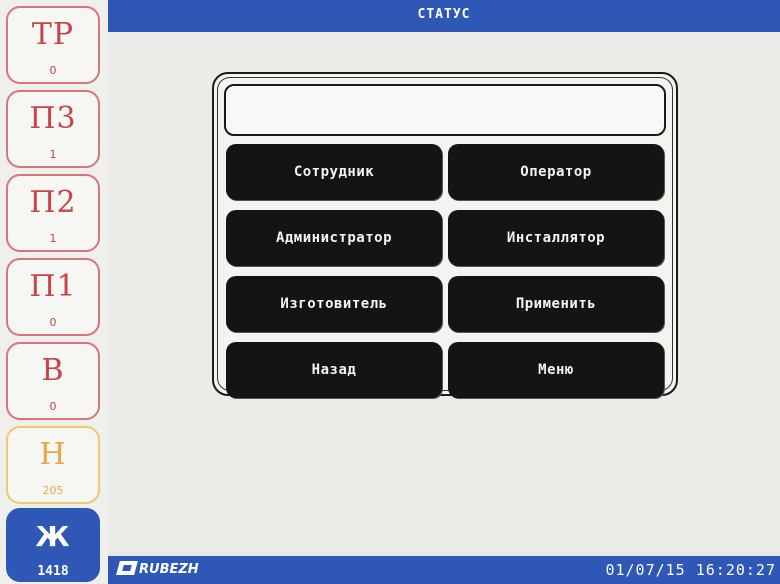 This screenshot has height=584, width=780. What do you see at coordinates (169, 569) in the screenshot?
I see `logo-text: RUBEZH` at bounding box center [169, 569].